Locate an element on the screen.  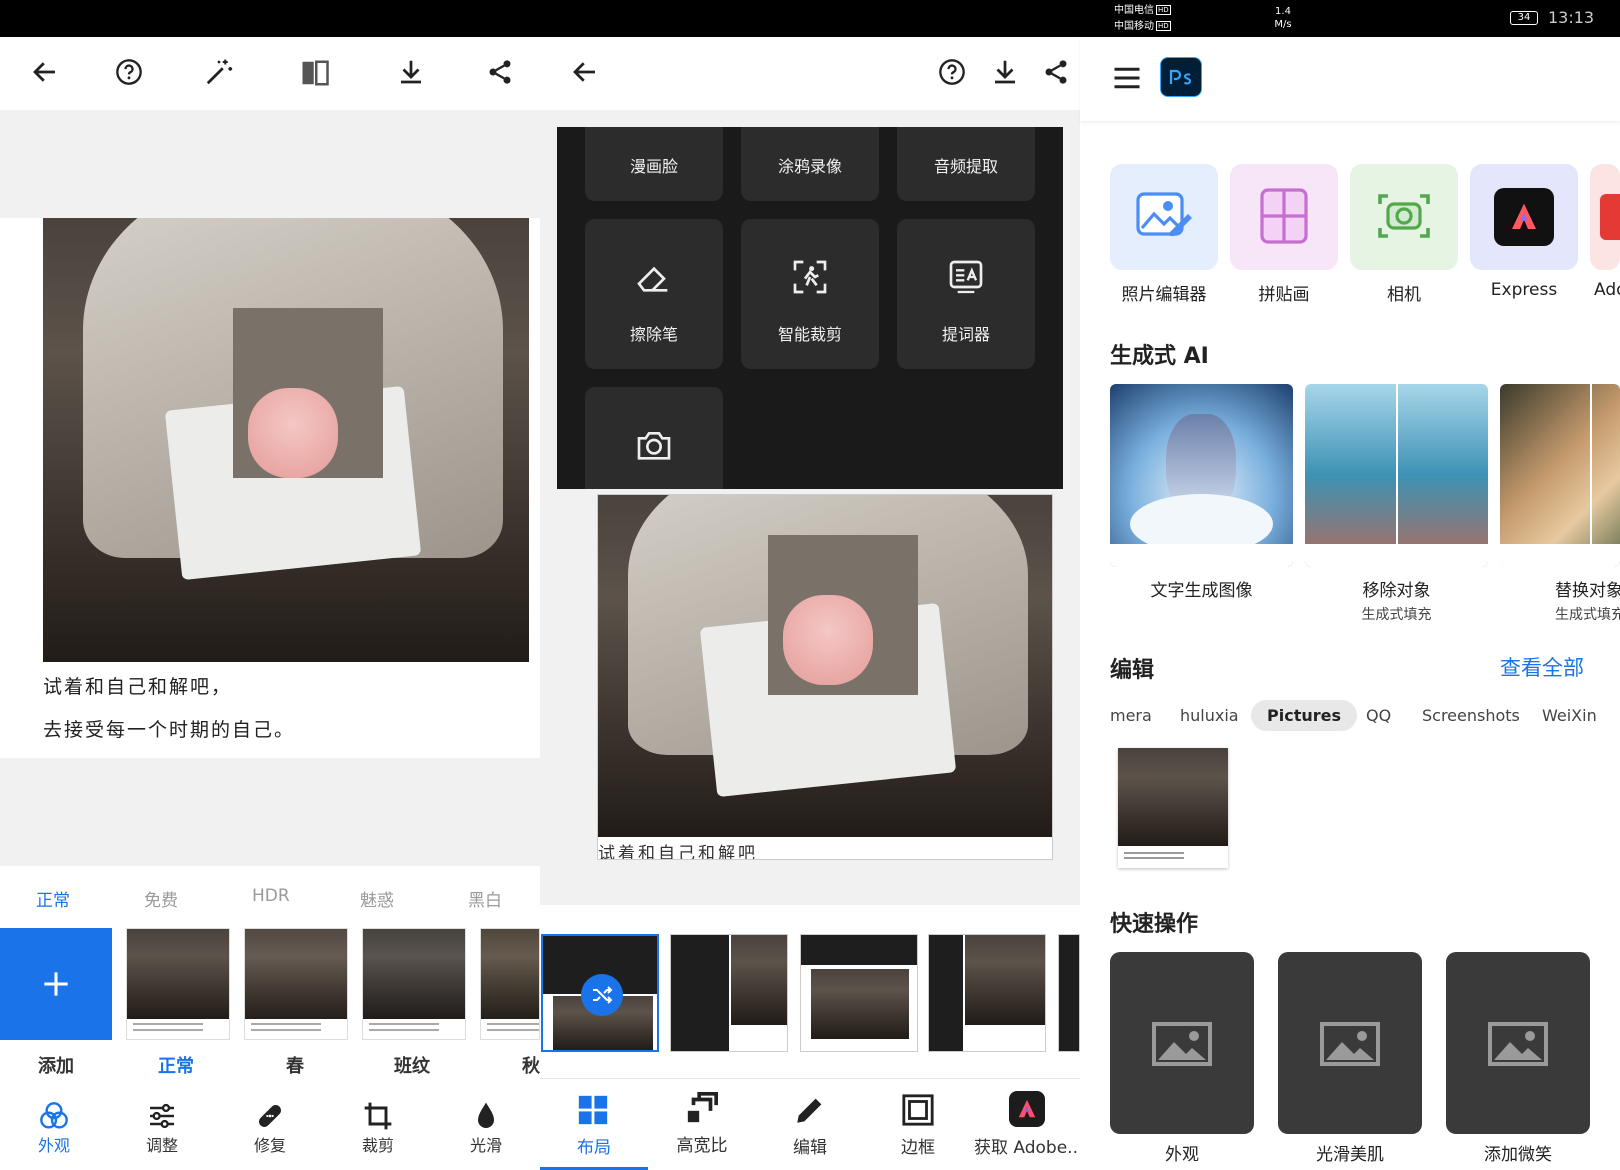
tab-hdr: HDR is located at coordinates (271, 896).